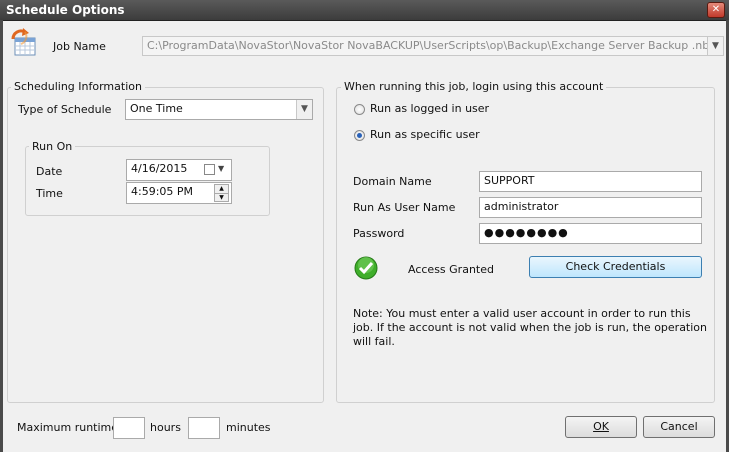 The height and width of the screenshot is (452, 729). What do you see at coordinates (69, 427) in the screenshot?
I see `max-runtime-label: Maximum runtime:` at bounding box center [69, 427].